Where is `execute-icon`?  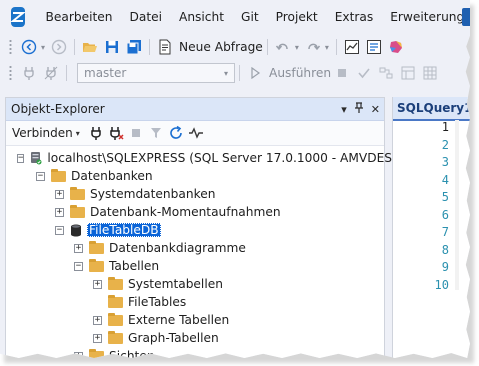
execute-icon is located at coordinates (255, 73).